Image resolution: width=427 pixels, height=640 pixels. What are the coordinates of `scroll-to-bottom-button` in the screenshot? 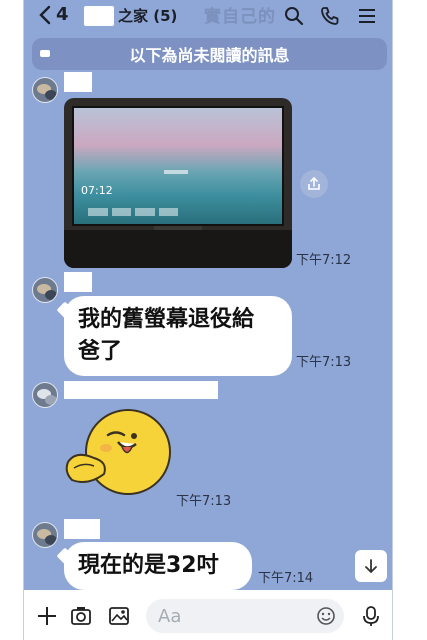 It's located at (371, 566).